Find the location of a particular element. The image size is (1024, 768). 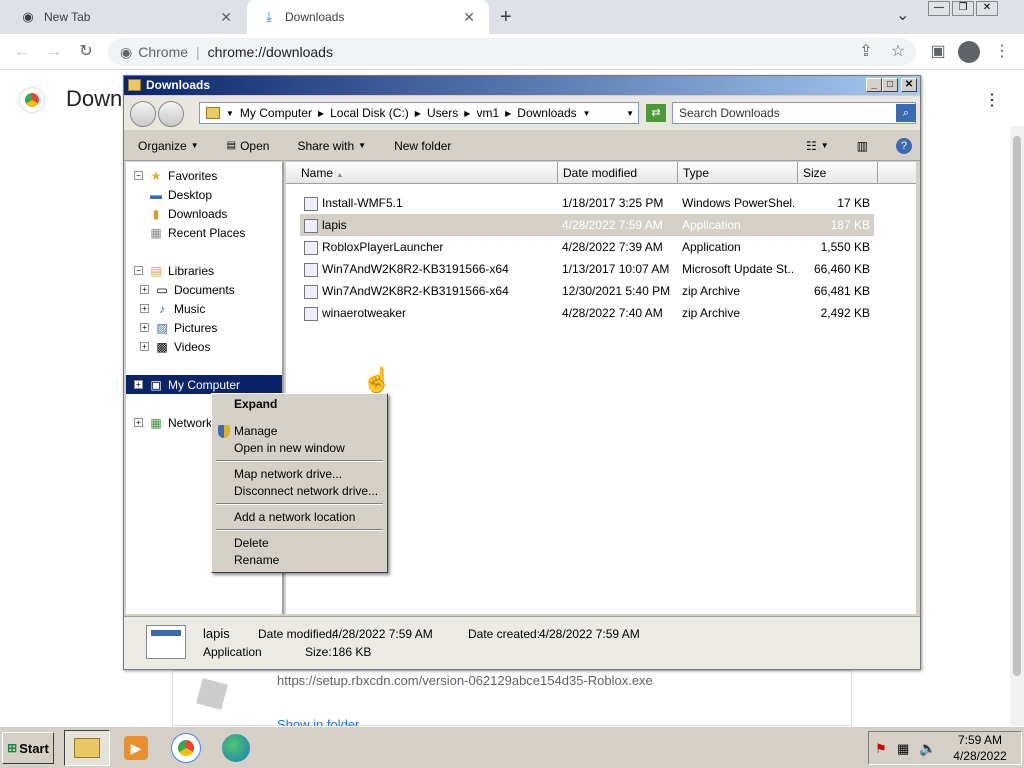

open-button: ▤ Open is located at coordinates (248, 146).